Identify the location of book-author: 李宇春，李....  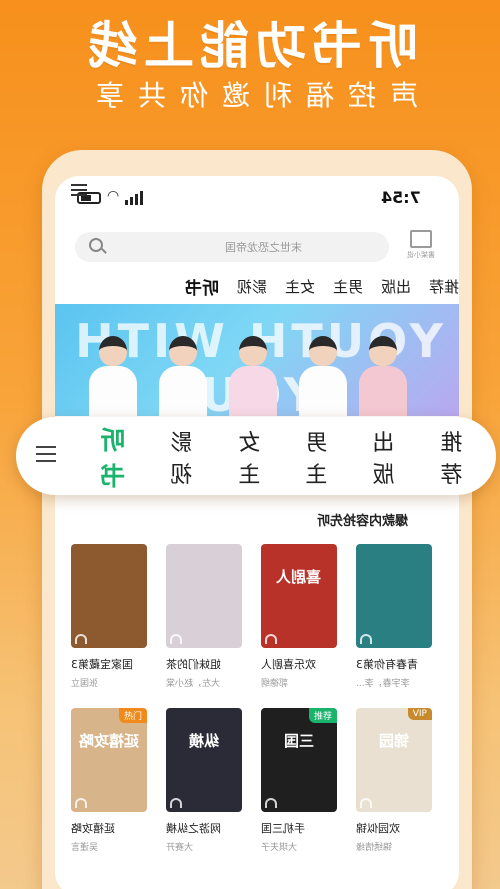
(383, 684).